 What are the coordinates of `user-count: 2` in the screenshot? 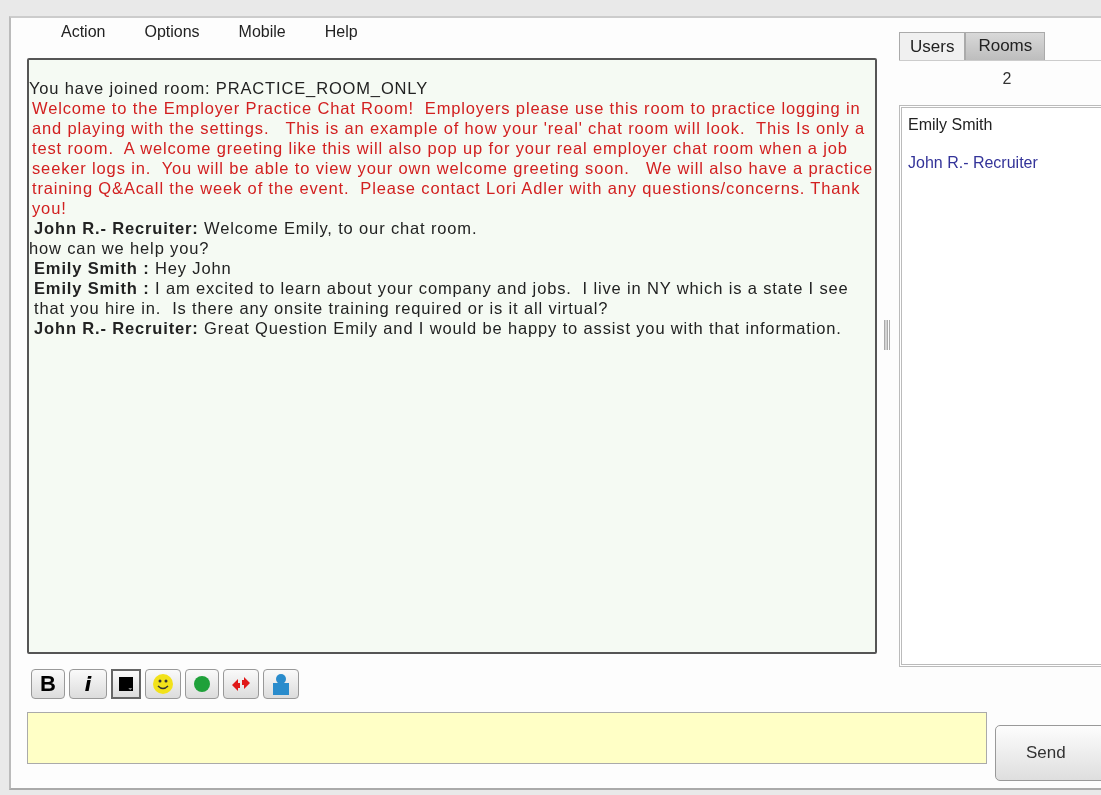 It's located at (1000, 77).